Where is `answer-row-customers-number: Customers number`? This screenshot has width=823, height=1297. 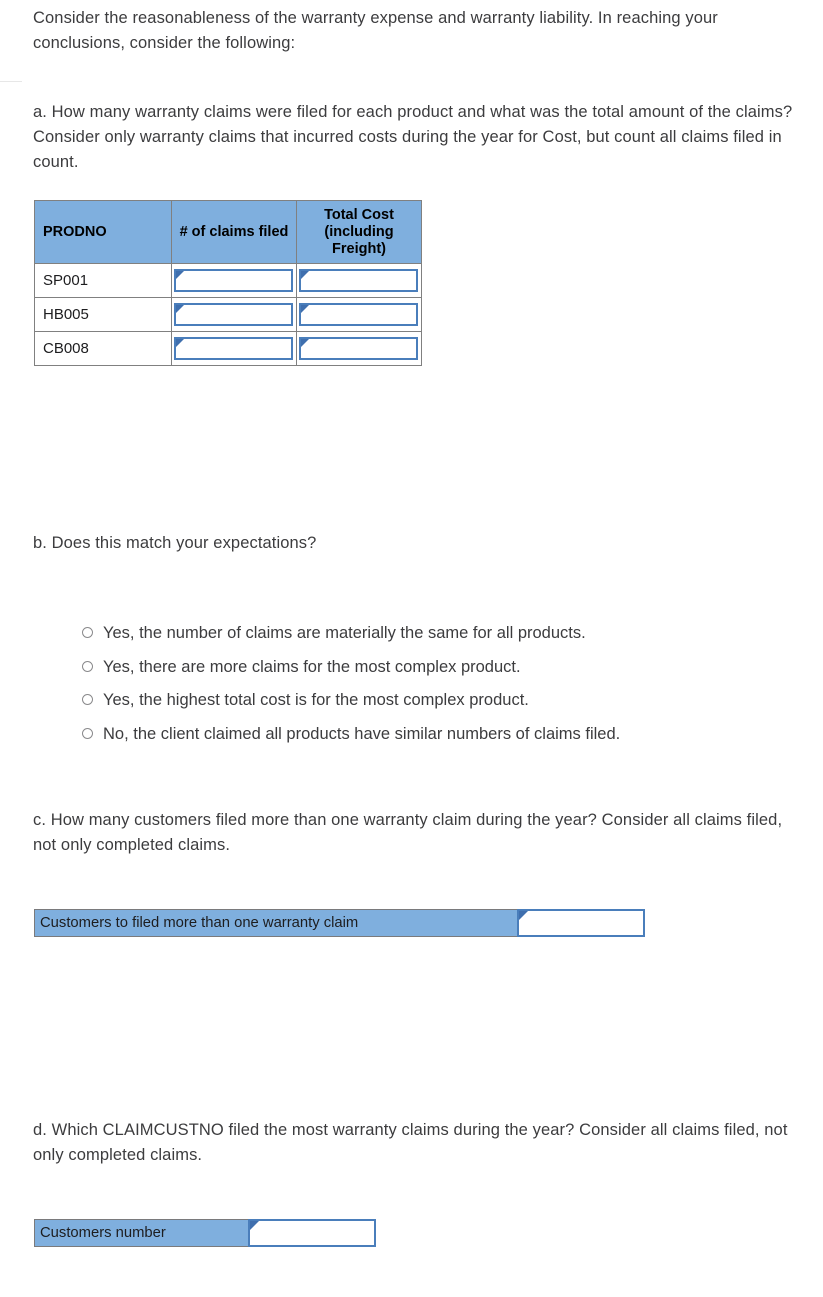 answer-row-customers-number: Customers number is located at coordinates (205, 1233).